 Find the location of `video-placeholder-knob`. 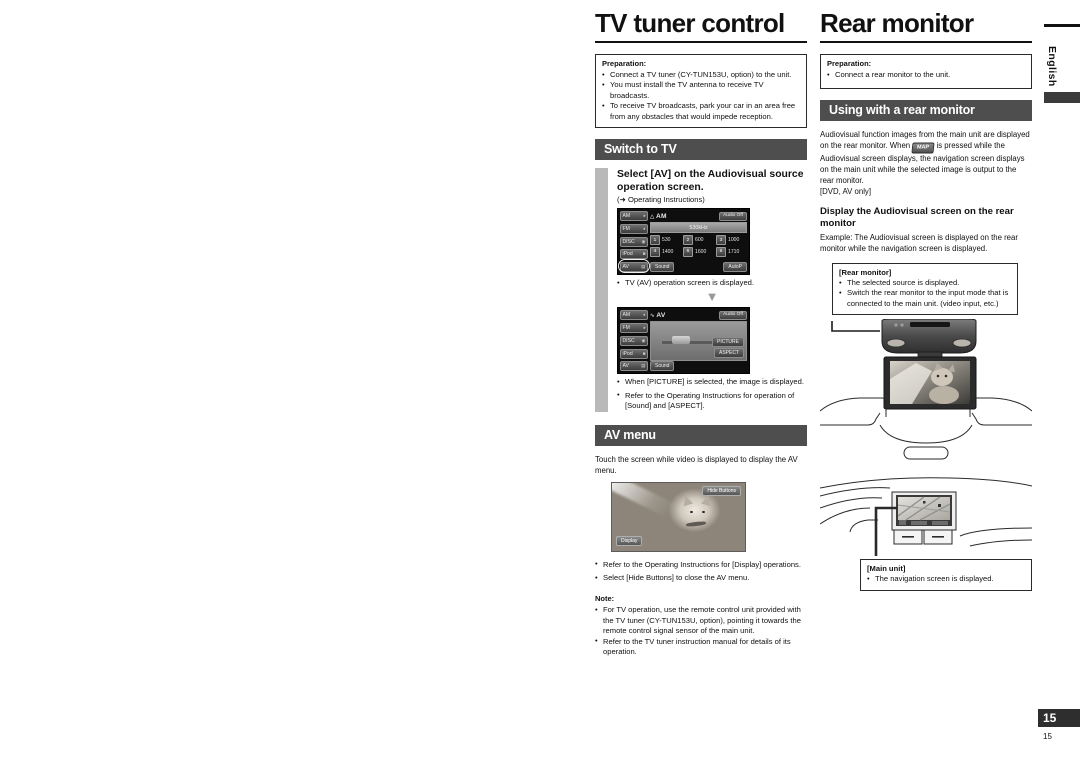

video-placeholder-knob is located at coordinates (680, 340).